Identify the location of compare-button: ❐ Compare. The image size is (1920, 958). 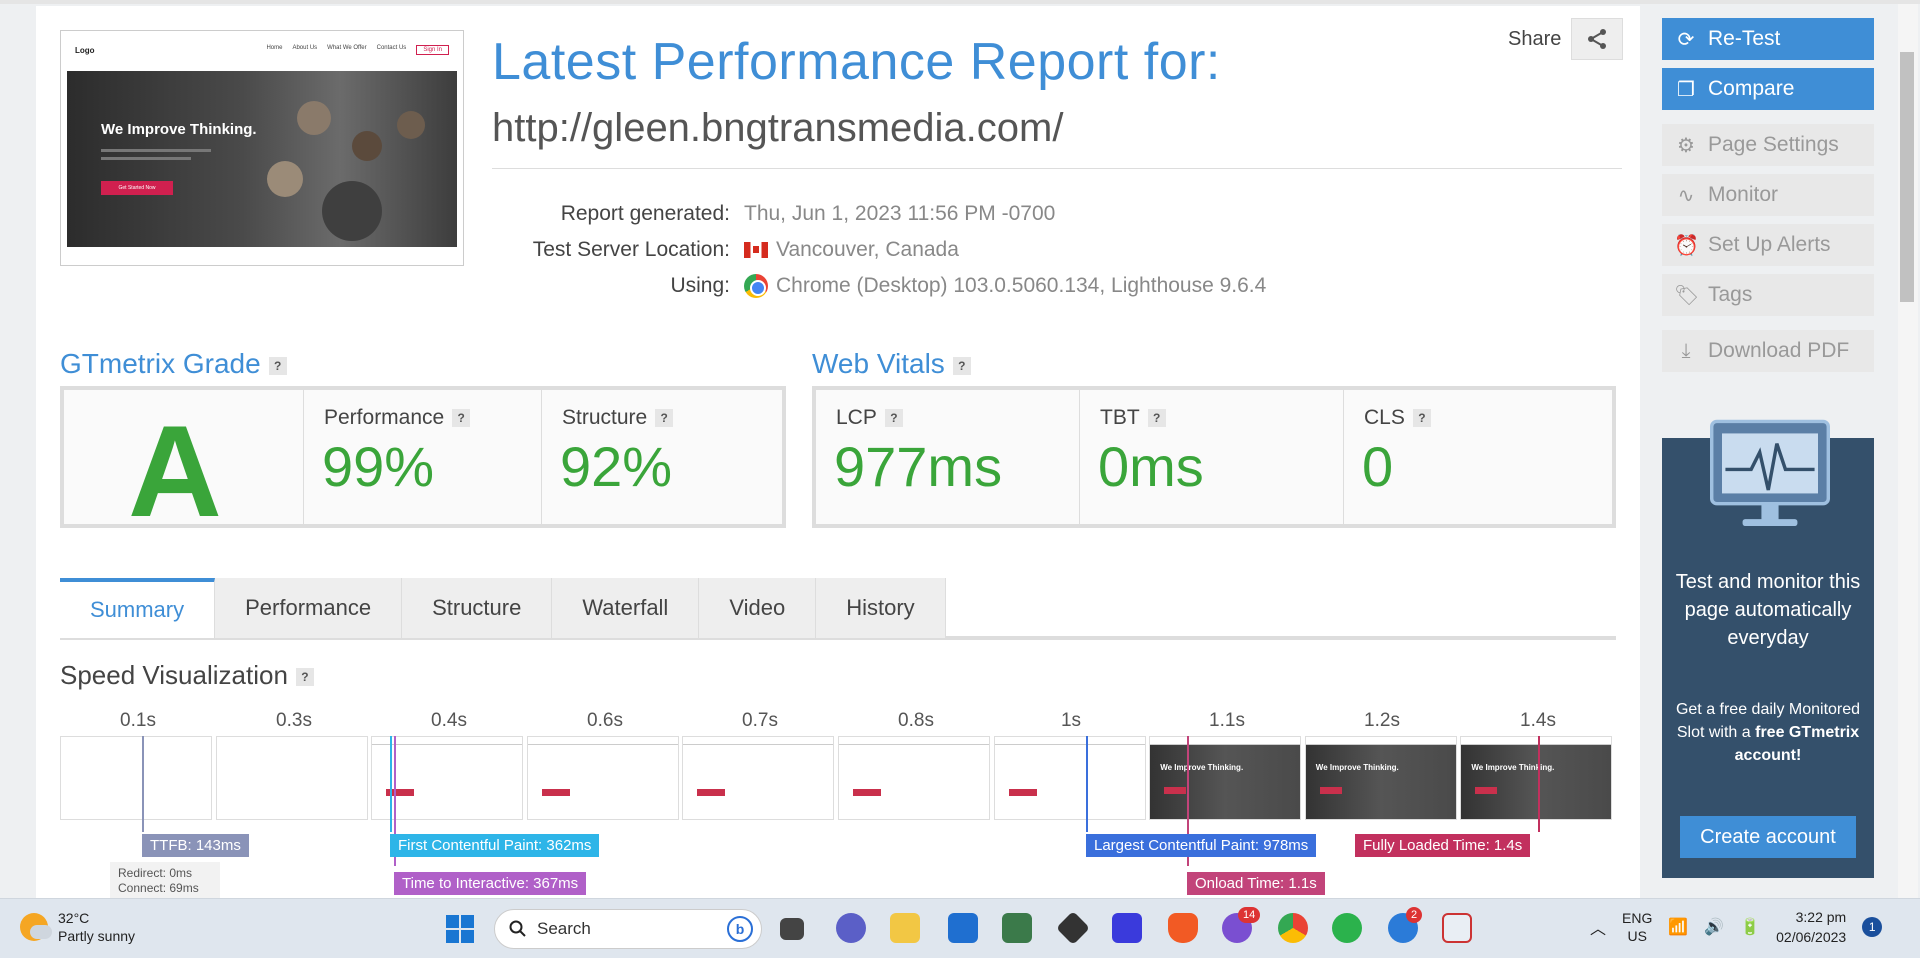
(1768, 89).